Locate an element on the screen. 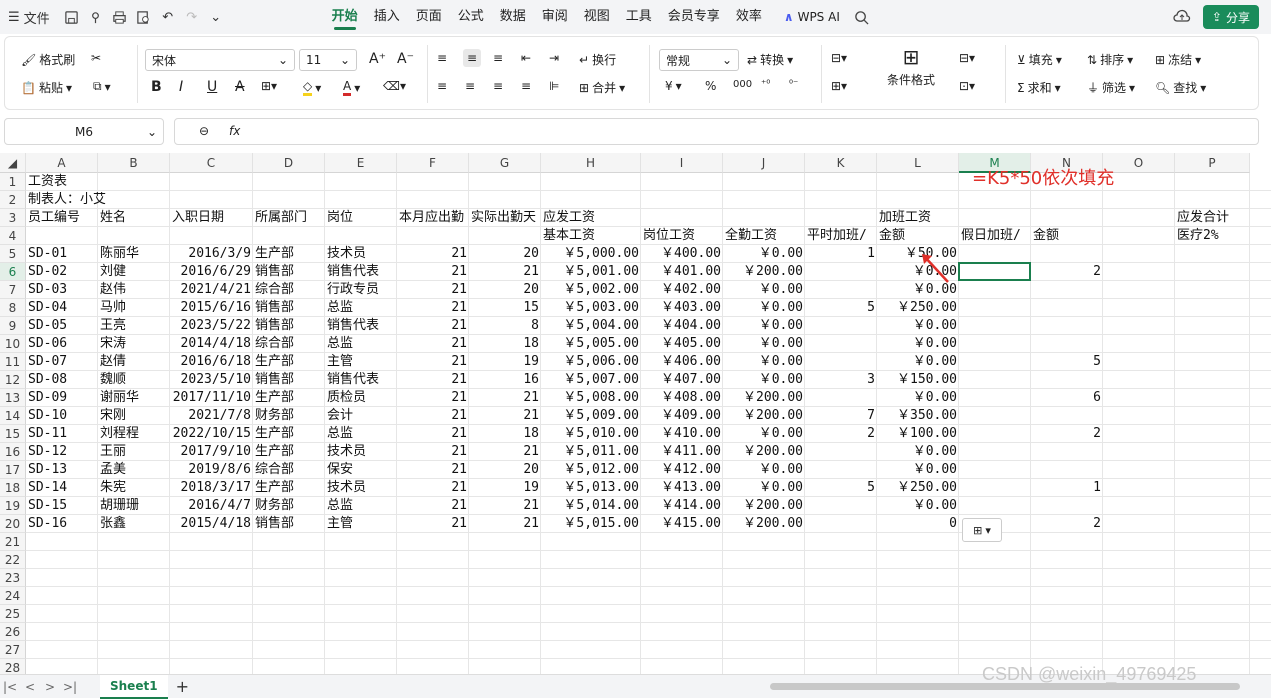 Image resolution: width=1271 pixels, height=699 pixels. cell-d16: 生产部 is located at coordinates (289, 452).